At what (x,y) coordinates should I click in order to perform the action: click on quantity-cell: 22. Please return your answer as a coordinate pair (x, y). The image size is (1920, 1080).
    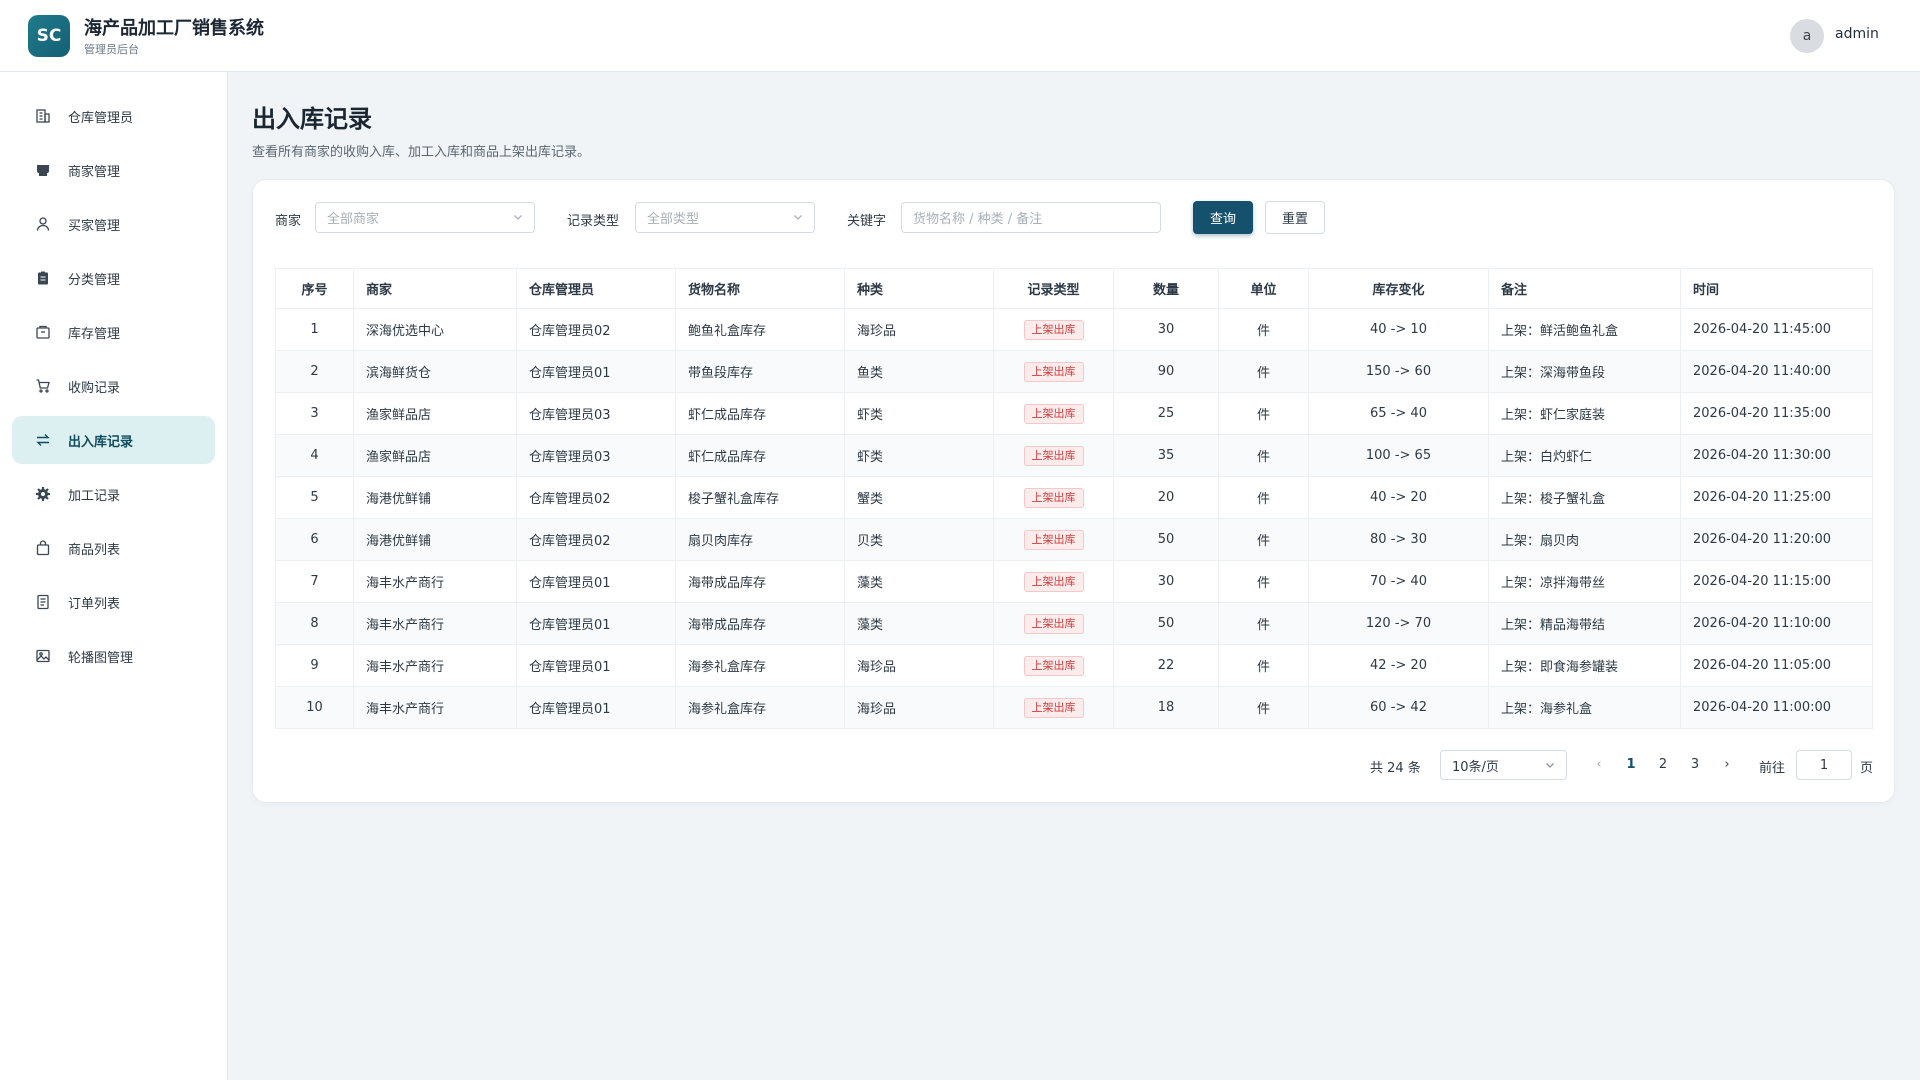
    Looking at the image, I should click on (1166, 665).